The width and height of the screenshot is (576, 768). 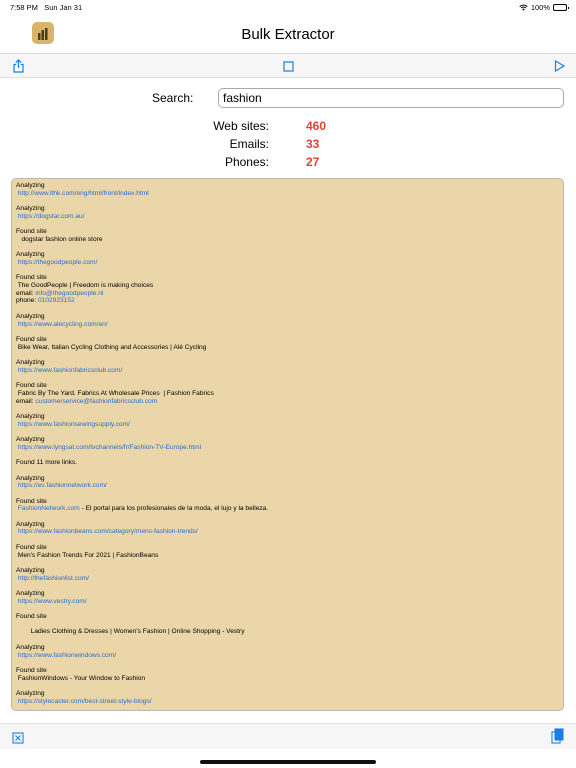 I want to click on log-line: FashionWindows - Your Window to Fashion, so click(x=81, y=678).